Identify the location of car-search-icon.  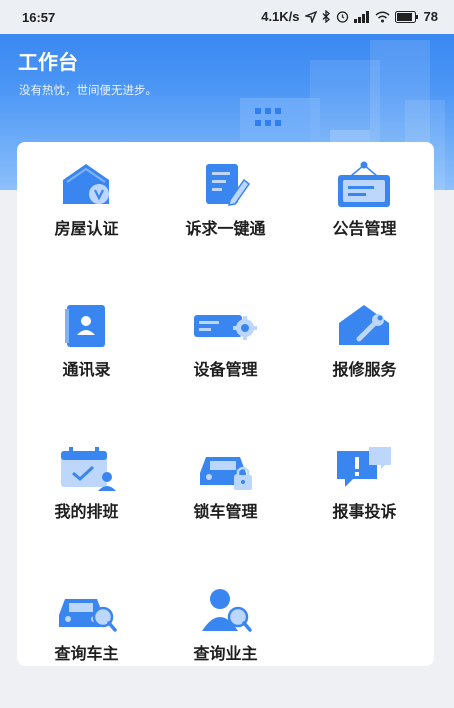
(88, 615).